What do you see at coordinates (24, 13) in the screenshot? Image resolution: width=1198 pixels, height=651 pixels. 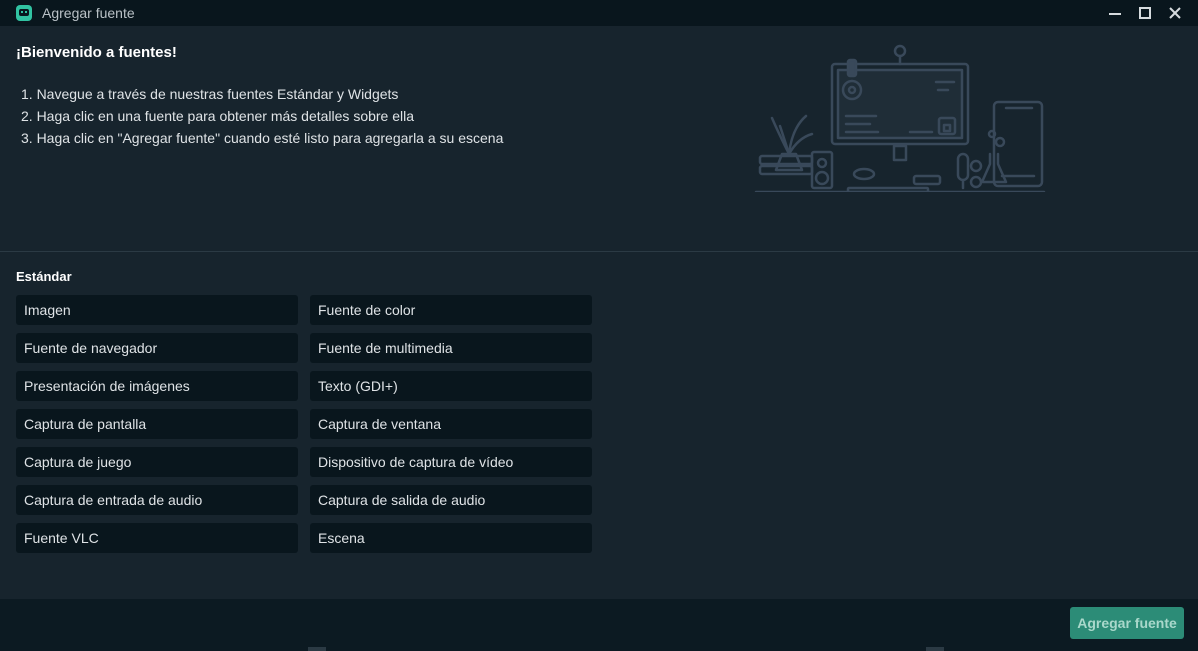 I see `app-logo-icon` at bounding box center [24, 13].